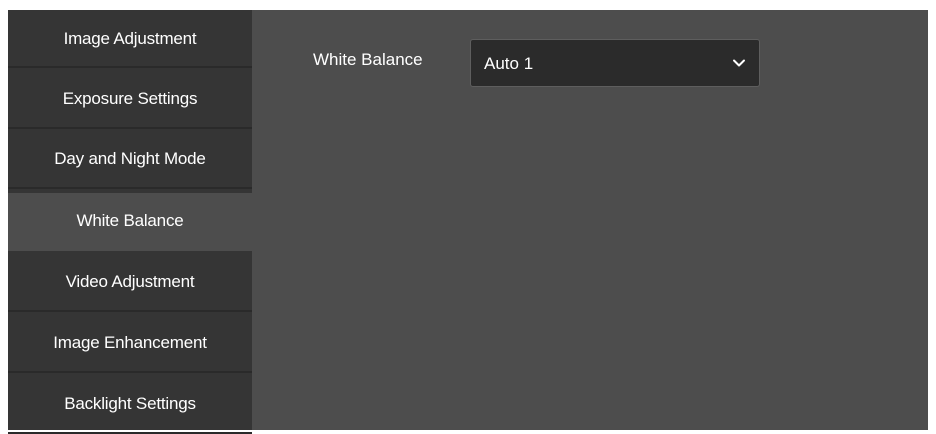 The width and height of the screenshot is (936, 434). I want to click on sidebar-item-video-adjustment: Video Adjustment, so click(130, 283).